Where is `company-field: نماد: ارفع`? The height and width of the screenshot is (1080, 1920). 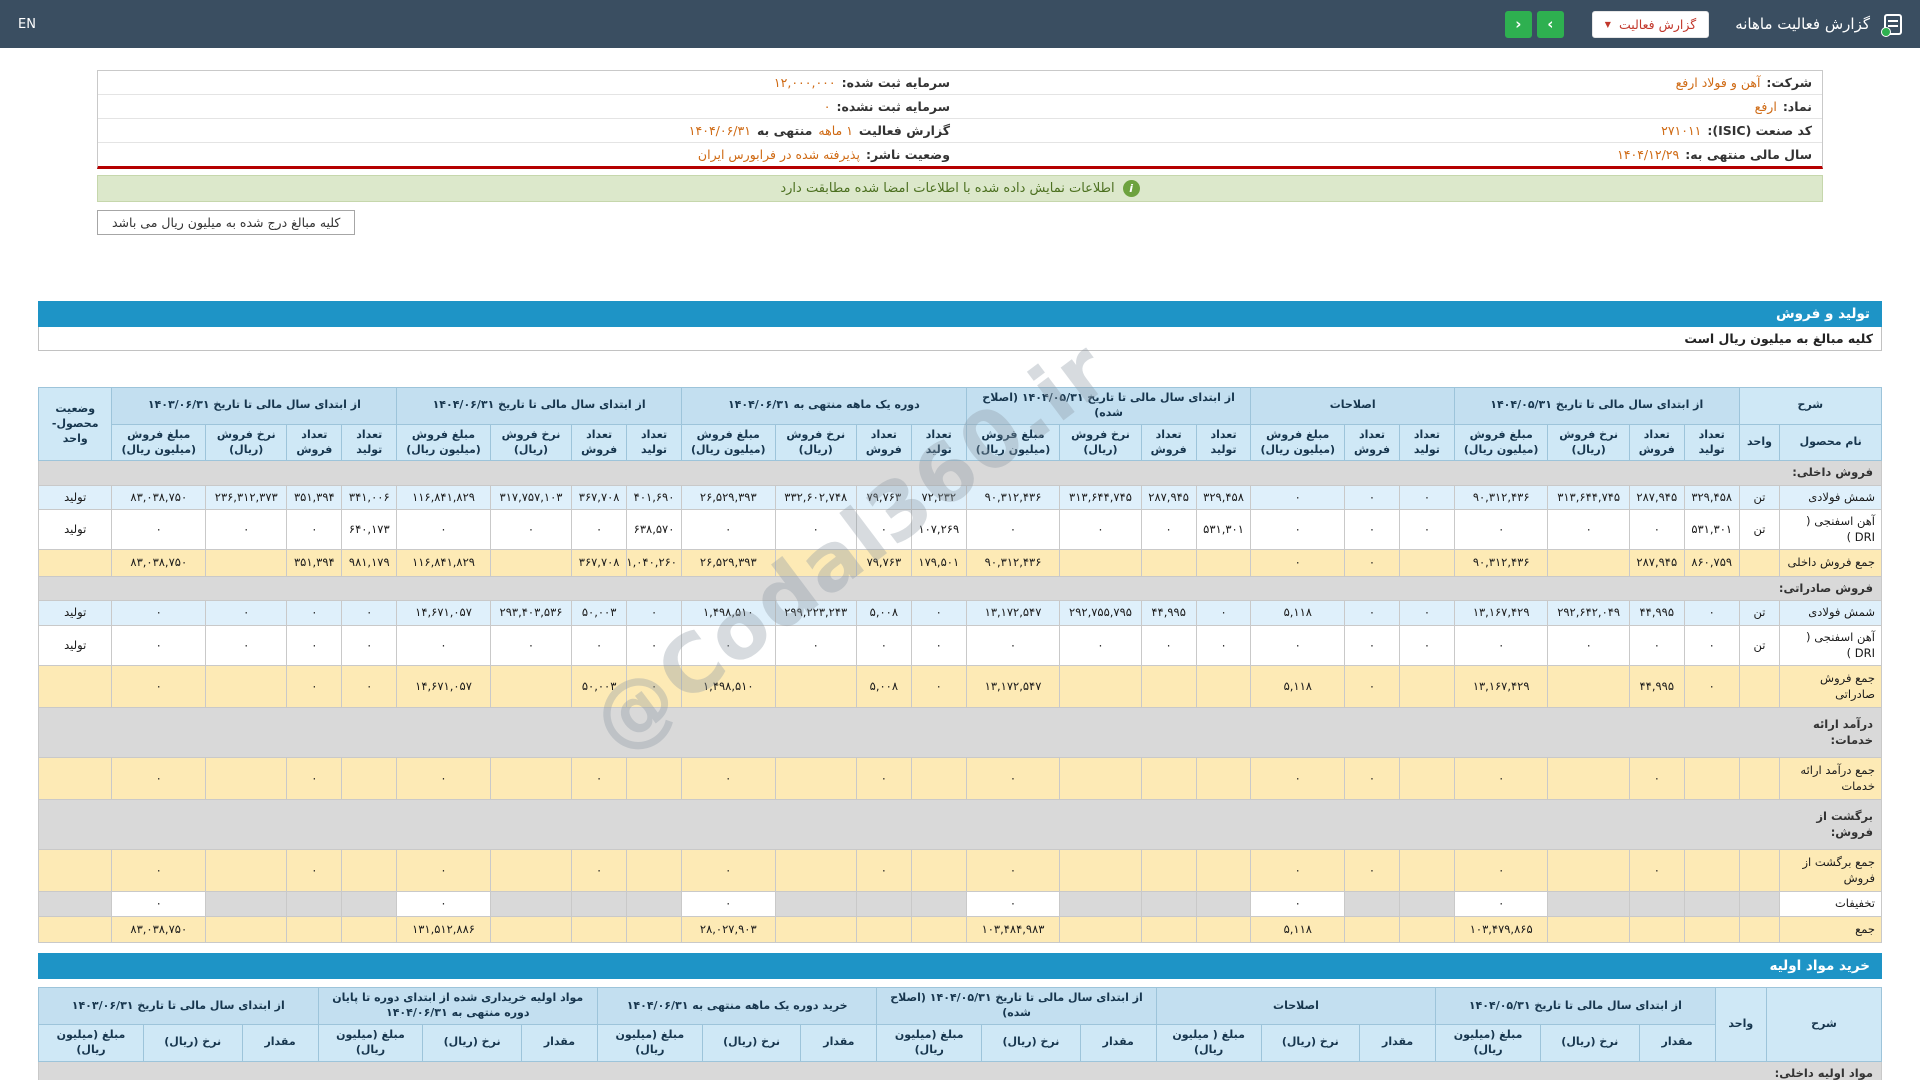
company-field: نماد: ارفع is located at coordinates (1391, 106).